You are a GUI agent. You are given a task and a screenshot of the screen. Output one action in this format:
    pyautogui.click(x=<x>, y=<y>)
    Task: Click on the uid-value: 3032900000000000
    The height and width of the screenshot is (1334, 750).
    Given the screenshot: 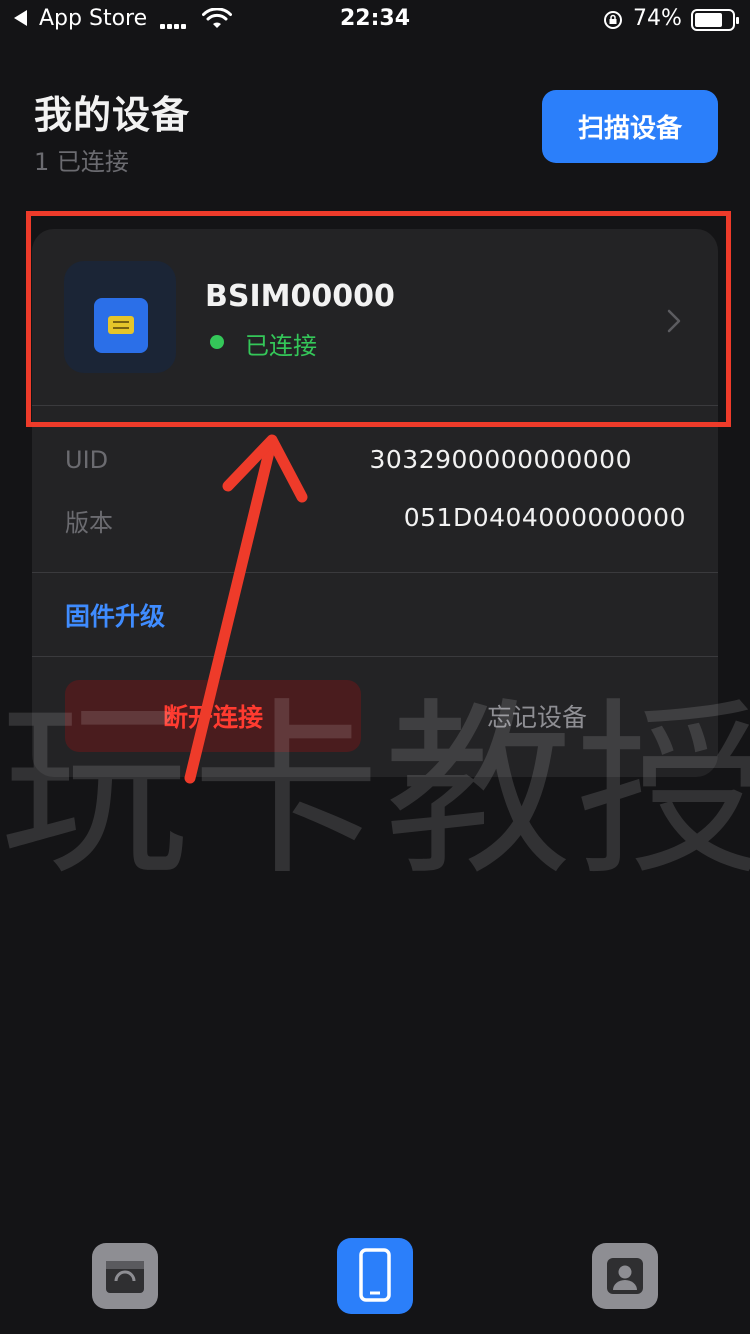 What is the action you would take?
    pyautogui.click(x=500, y=459)
    